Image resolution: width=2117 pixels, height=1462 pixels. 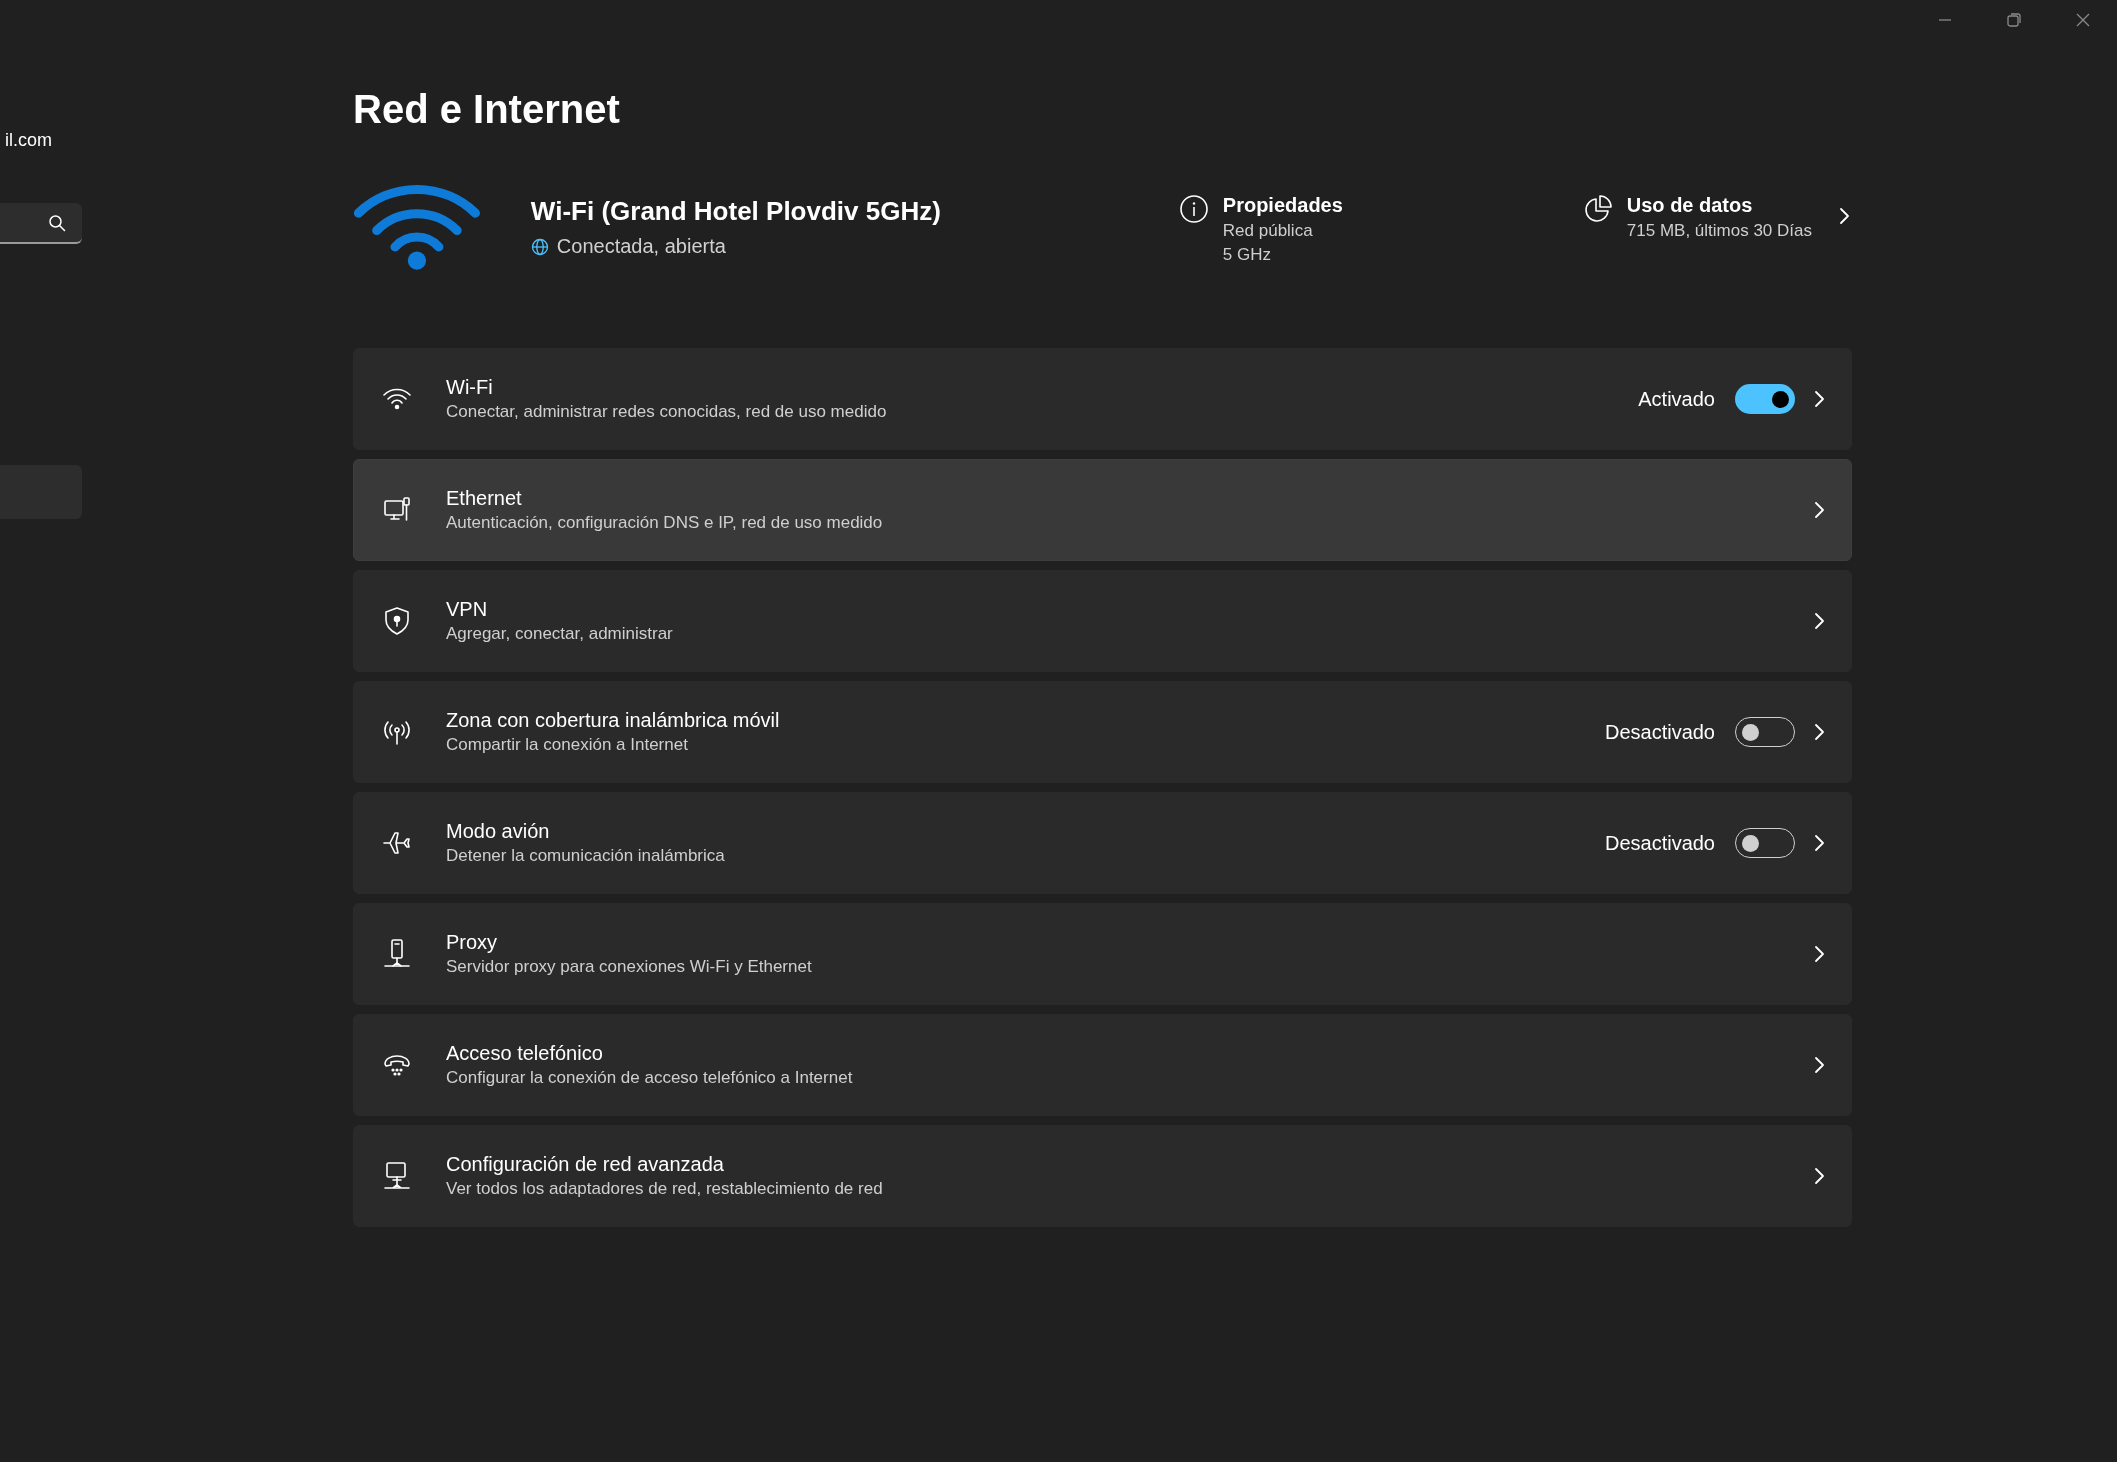 I want to click on data-usage-detail: 715 MB, últimos 30 Días, so click(x=1719, y=231).